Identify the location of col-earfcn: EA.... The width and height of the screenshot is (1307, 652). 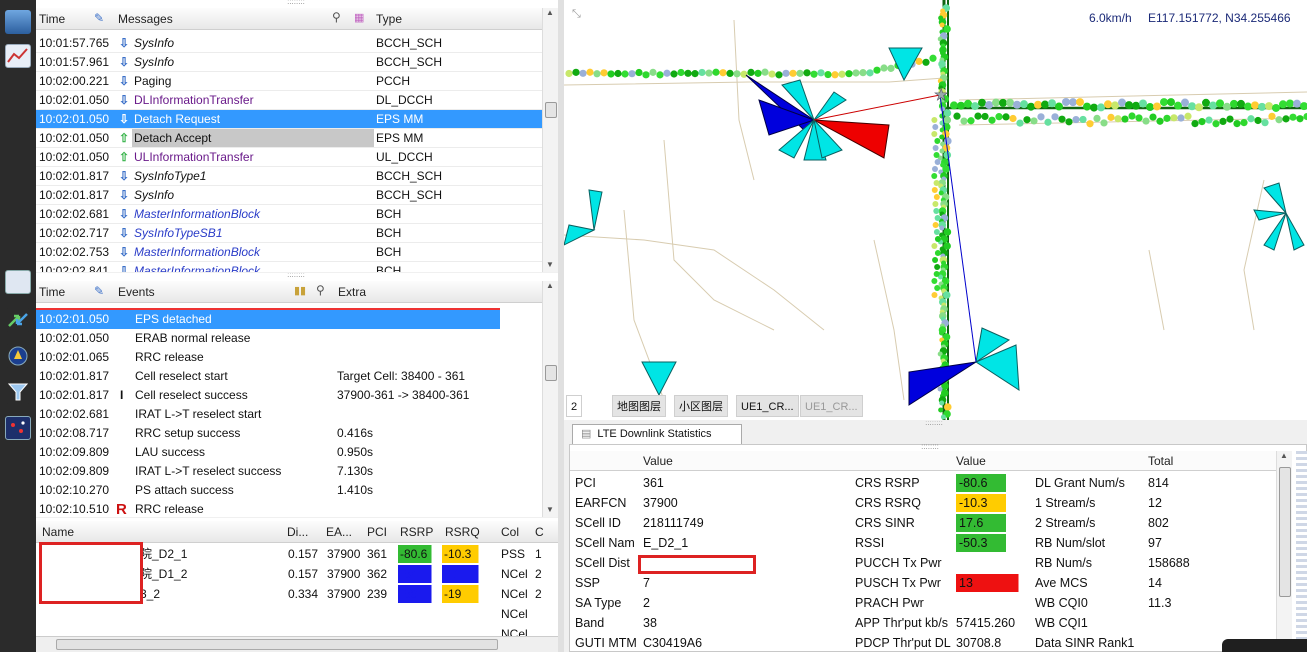
(339, 532).